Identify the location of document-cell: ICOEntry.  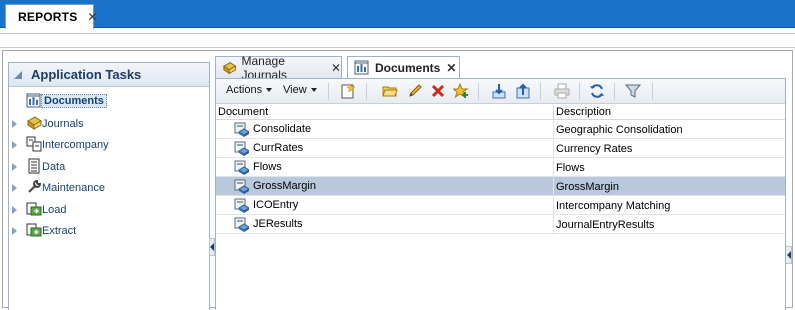
(385, 205).